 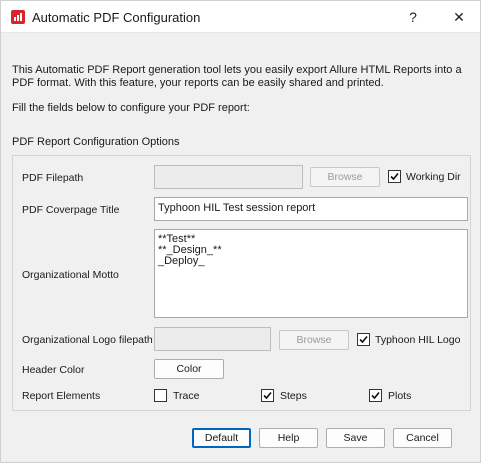 I want to click on report-elements-label: Report Elements, so click(x=61, y=396).